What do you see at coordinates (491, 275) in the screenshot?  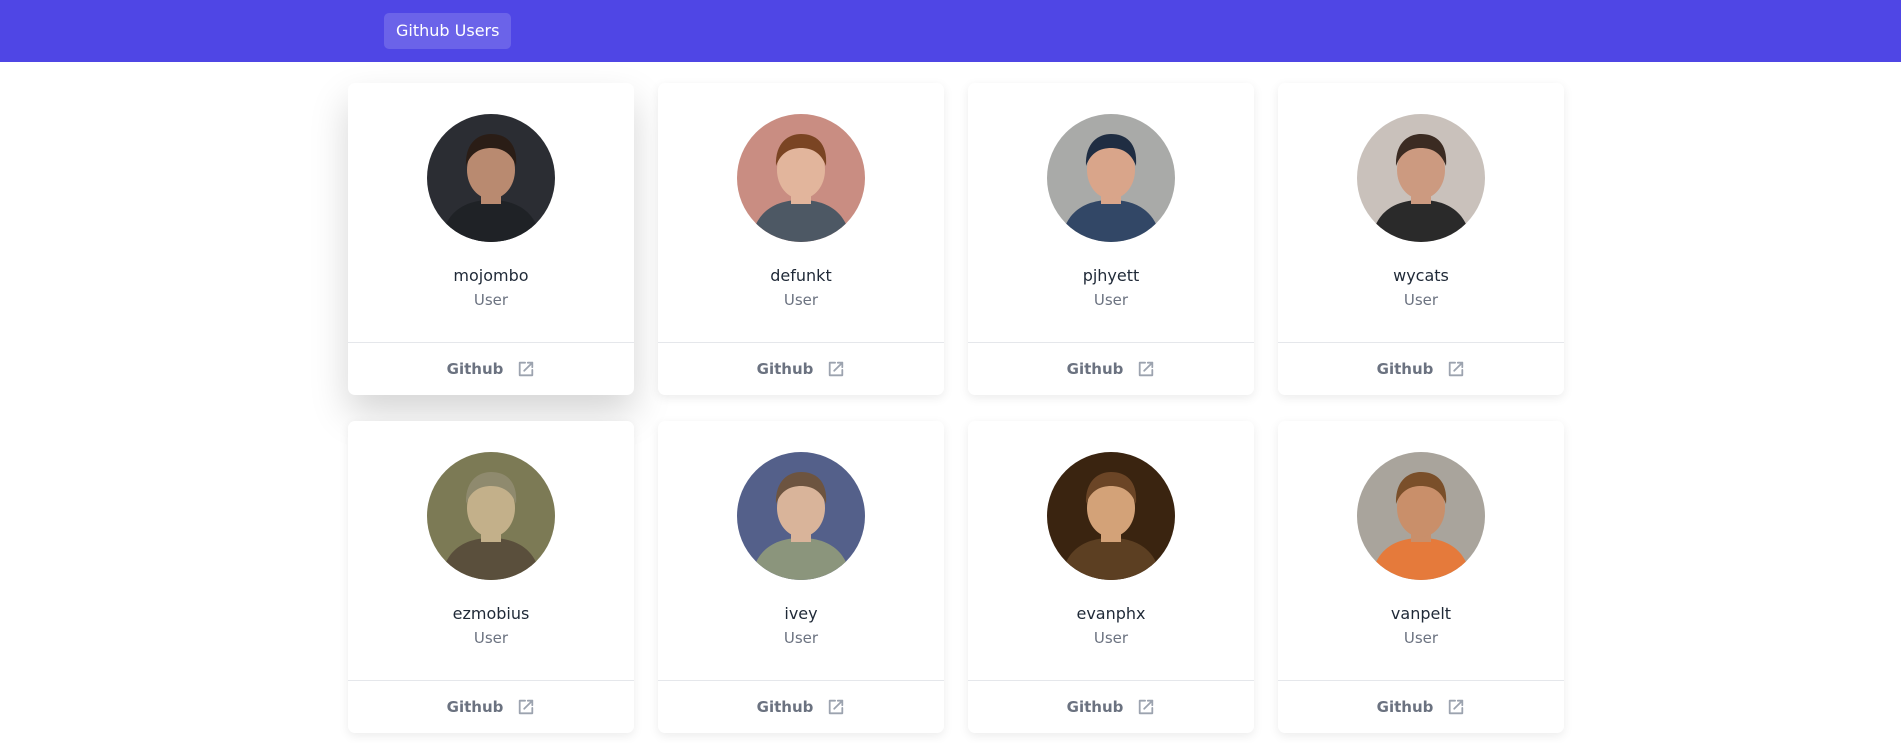 I see `user-login: mojombo` at bounding box center [491, 275].